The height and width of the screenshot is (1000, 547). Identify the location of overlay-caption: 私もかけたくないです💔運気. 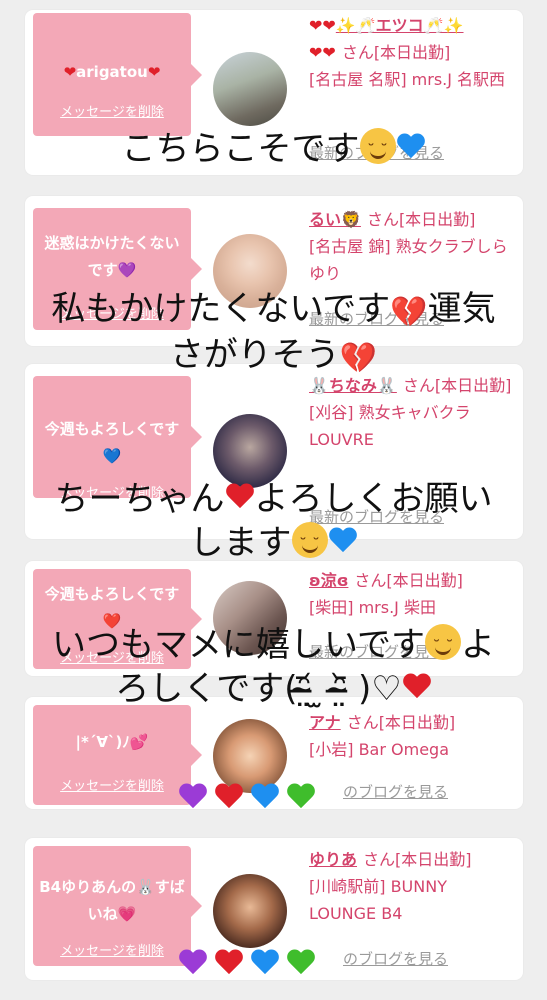
(273, 311).